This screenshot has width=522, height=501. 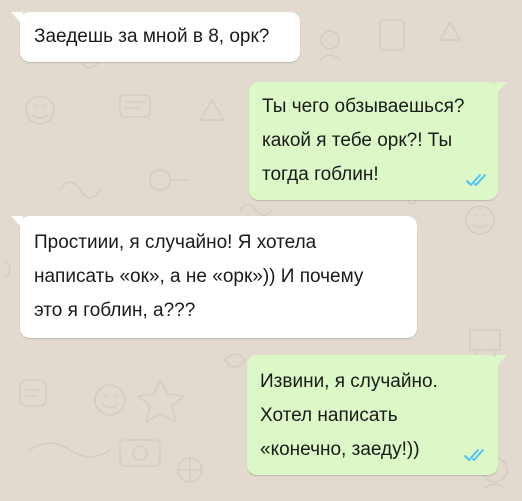 I want to click on message-text-line: это я гоблин, а???, so click(x=115, y=310).